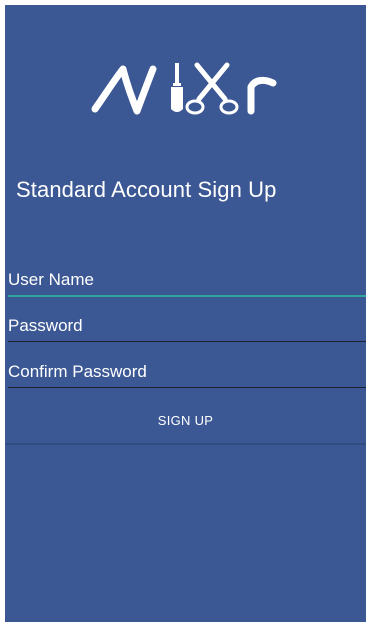 The image size is (368, 624). What do you see at coordinates (212, 88) in the screenshot?
I see `scissors-icon` at bounding box center [212, 88].